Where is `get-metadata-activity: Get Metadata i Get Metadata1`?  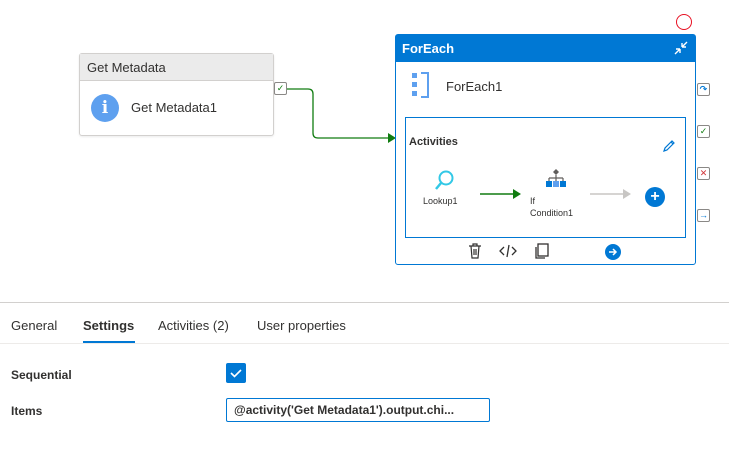 get-metadata-activity: Get Metadata i Get Metadata1 is located at coordinates (176, 94).